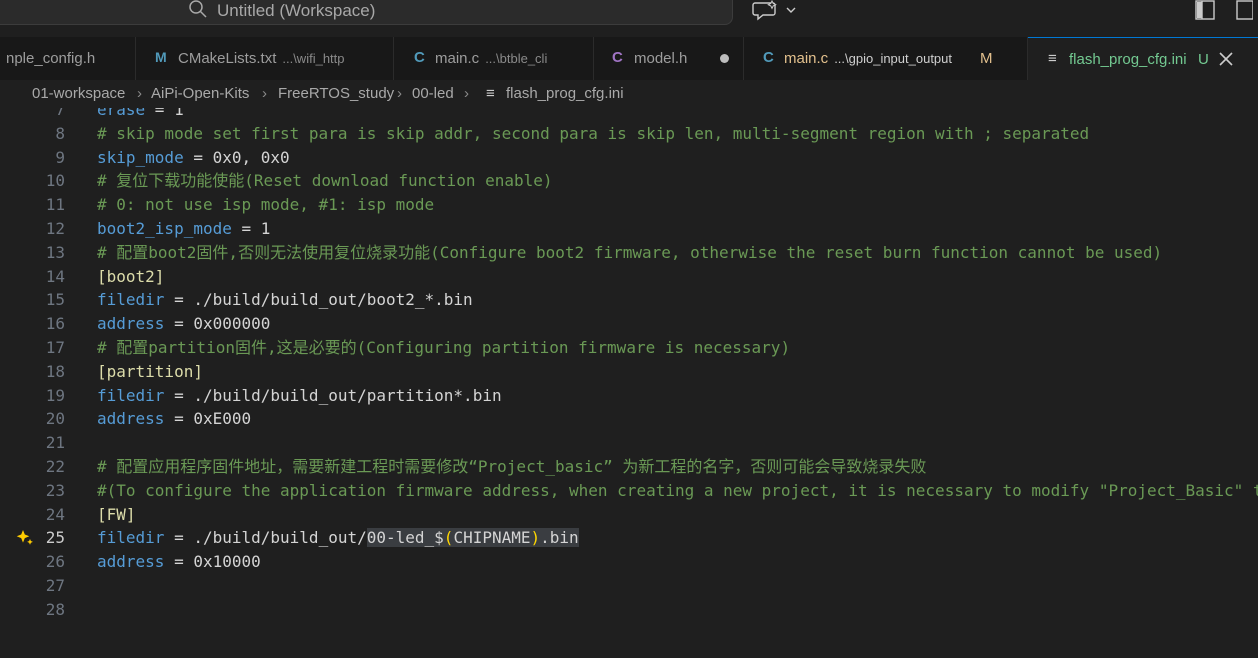 The image size is (1258, 658). I want to click on line-number: 21, so click(55, 443).